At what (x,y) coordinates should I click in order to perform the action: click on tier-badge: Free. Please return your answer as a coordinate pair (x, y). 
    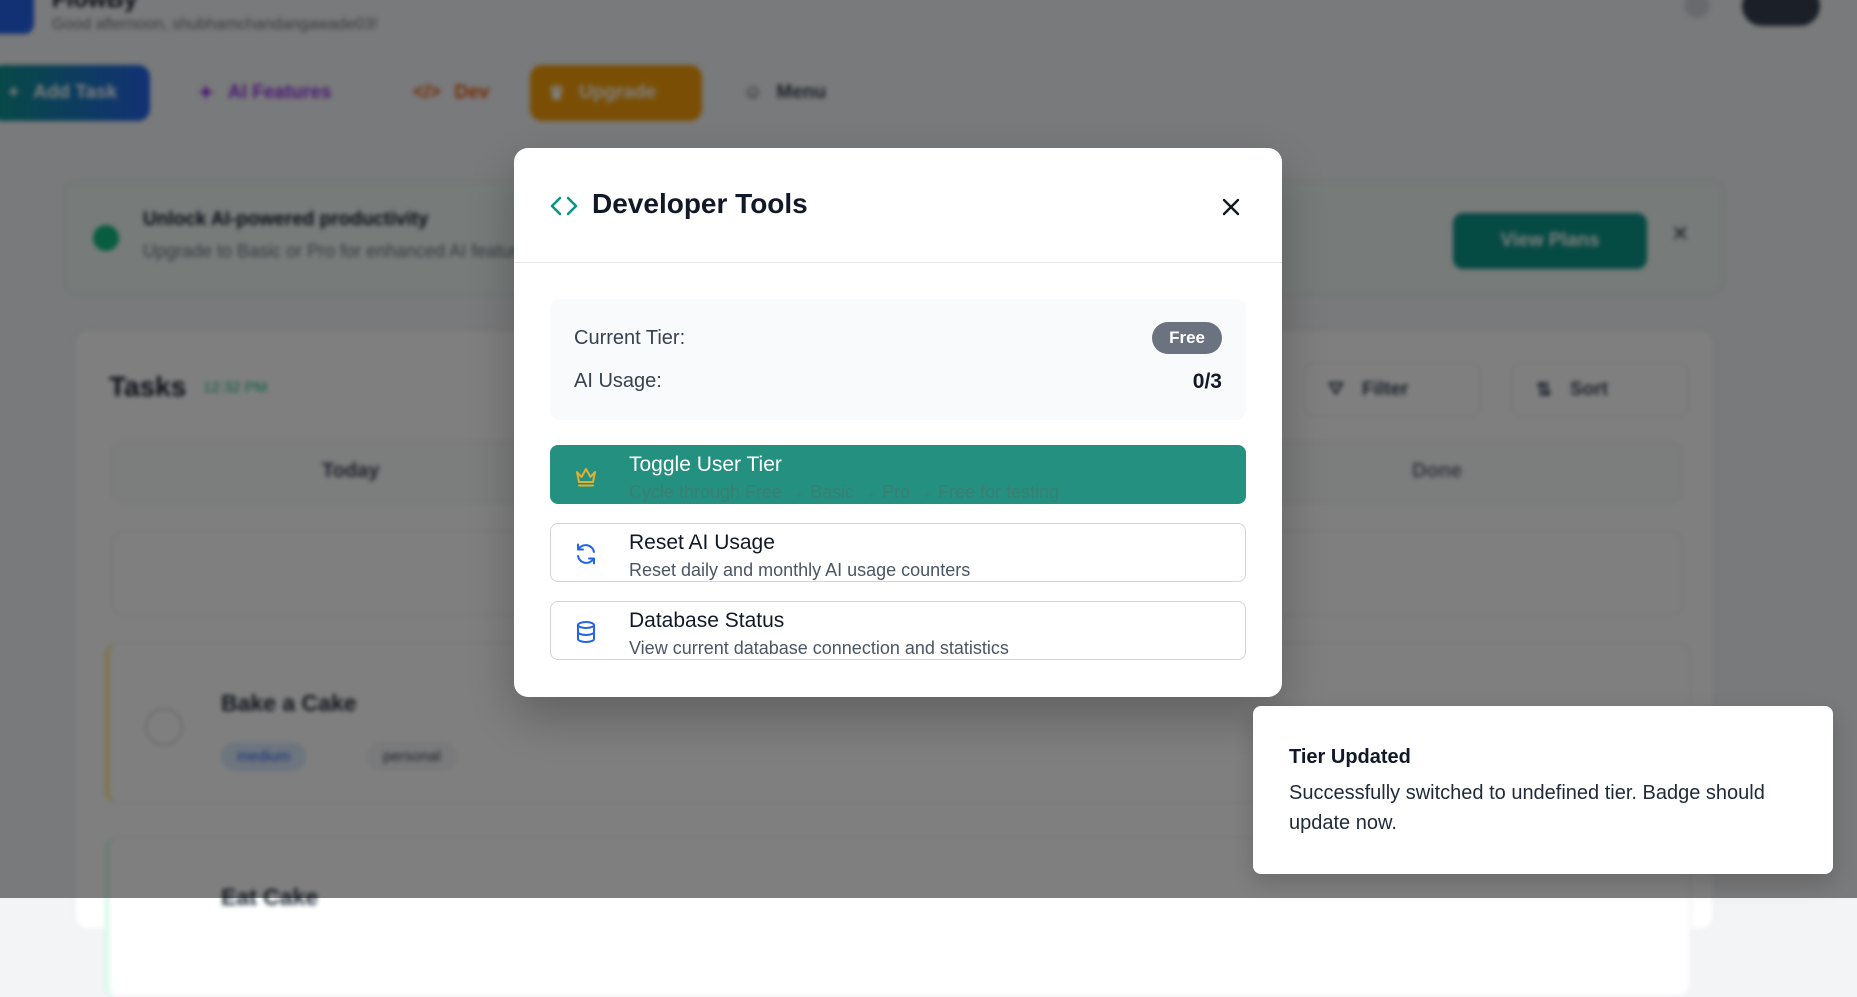
    Looking at the image, I should click on (1187, 338).